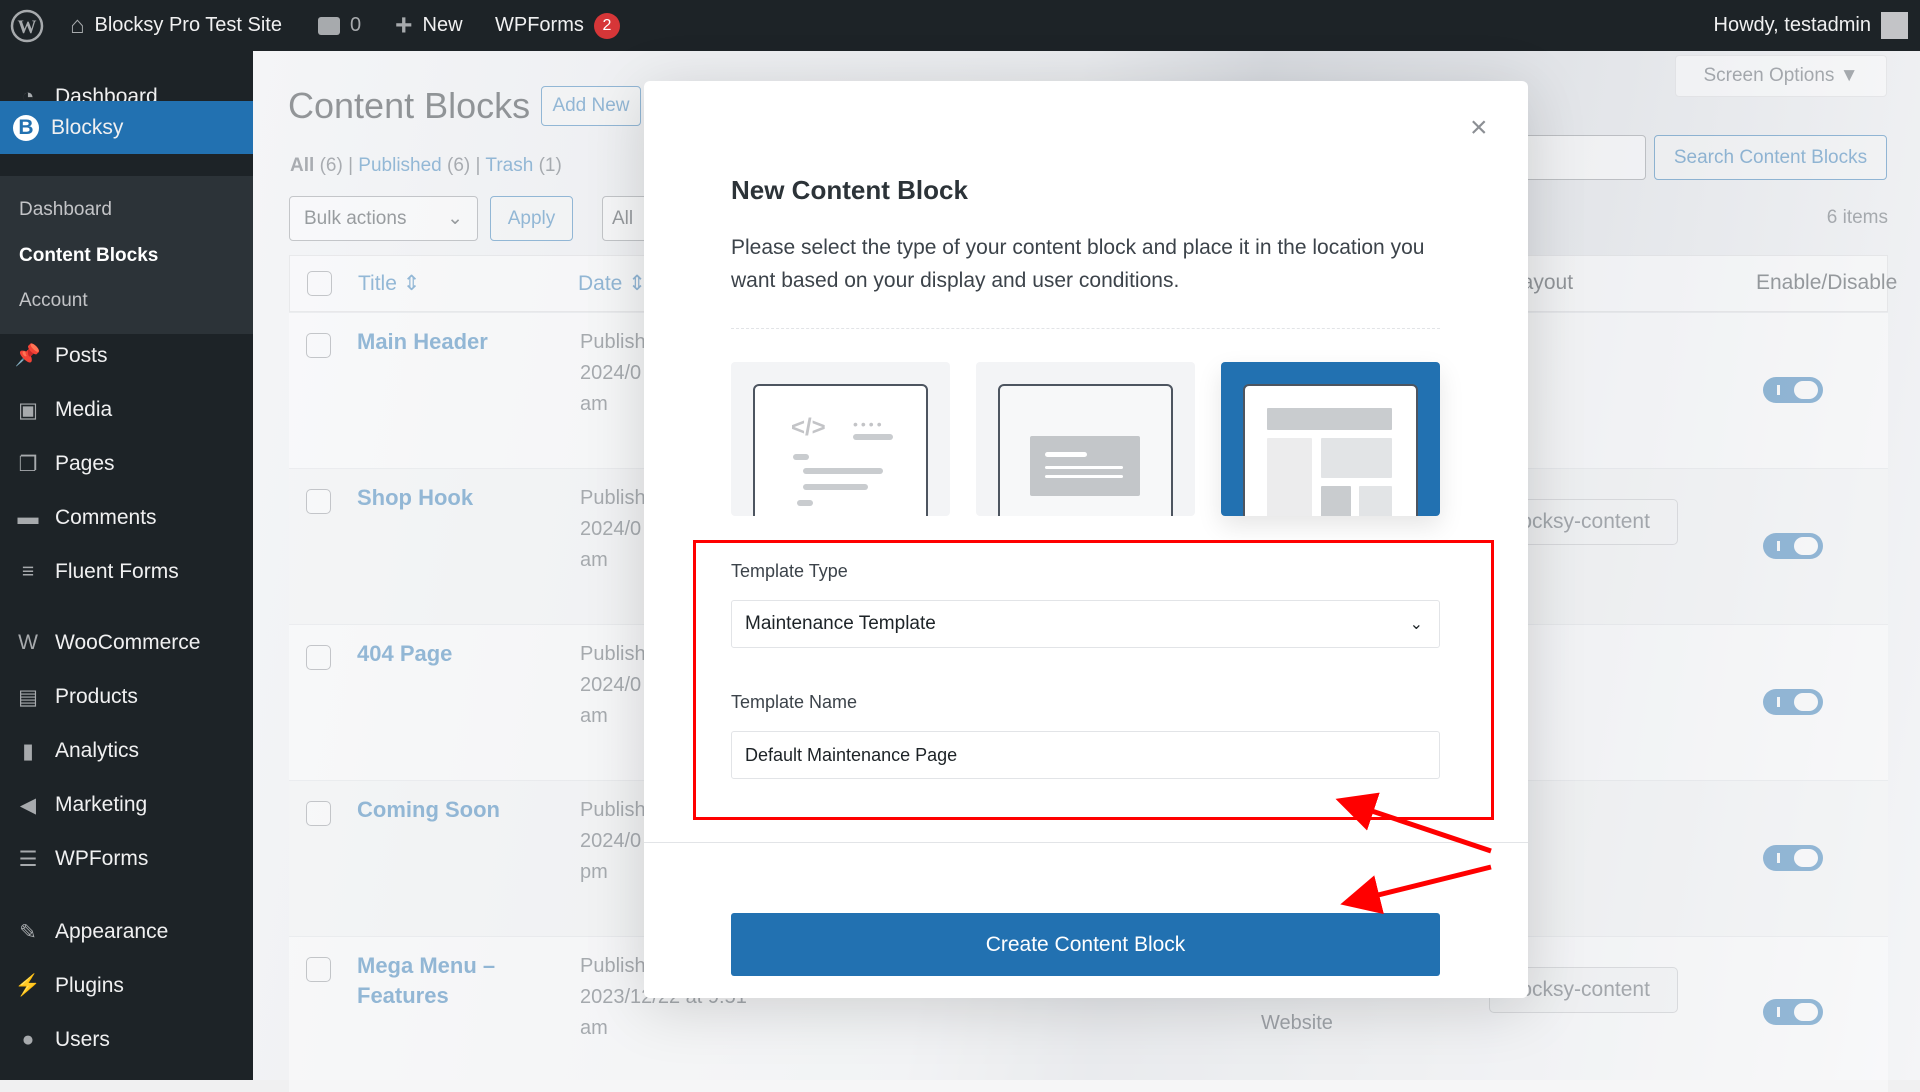 The height and width of the screenshot is (1092, 1920). I want to click on items-count: 6 items, so click(1857, 217).